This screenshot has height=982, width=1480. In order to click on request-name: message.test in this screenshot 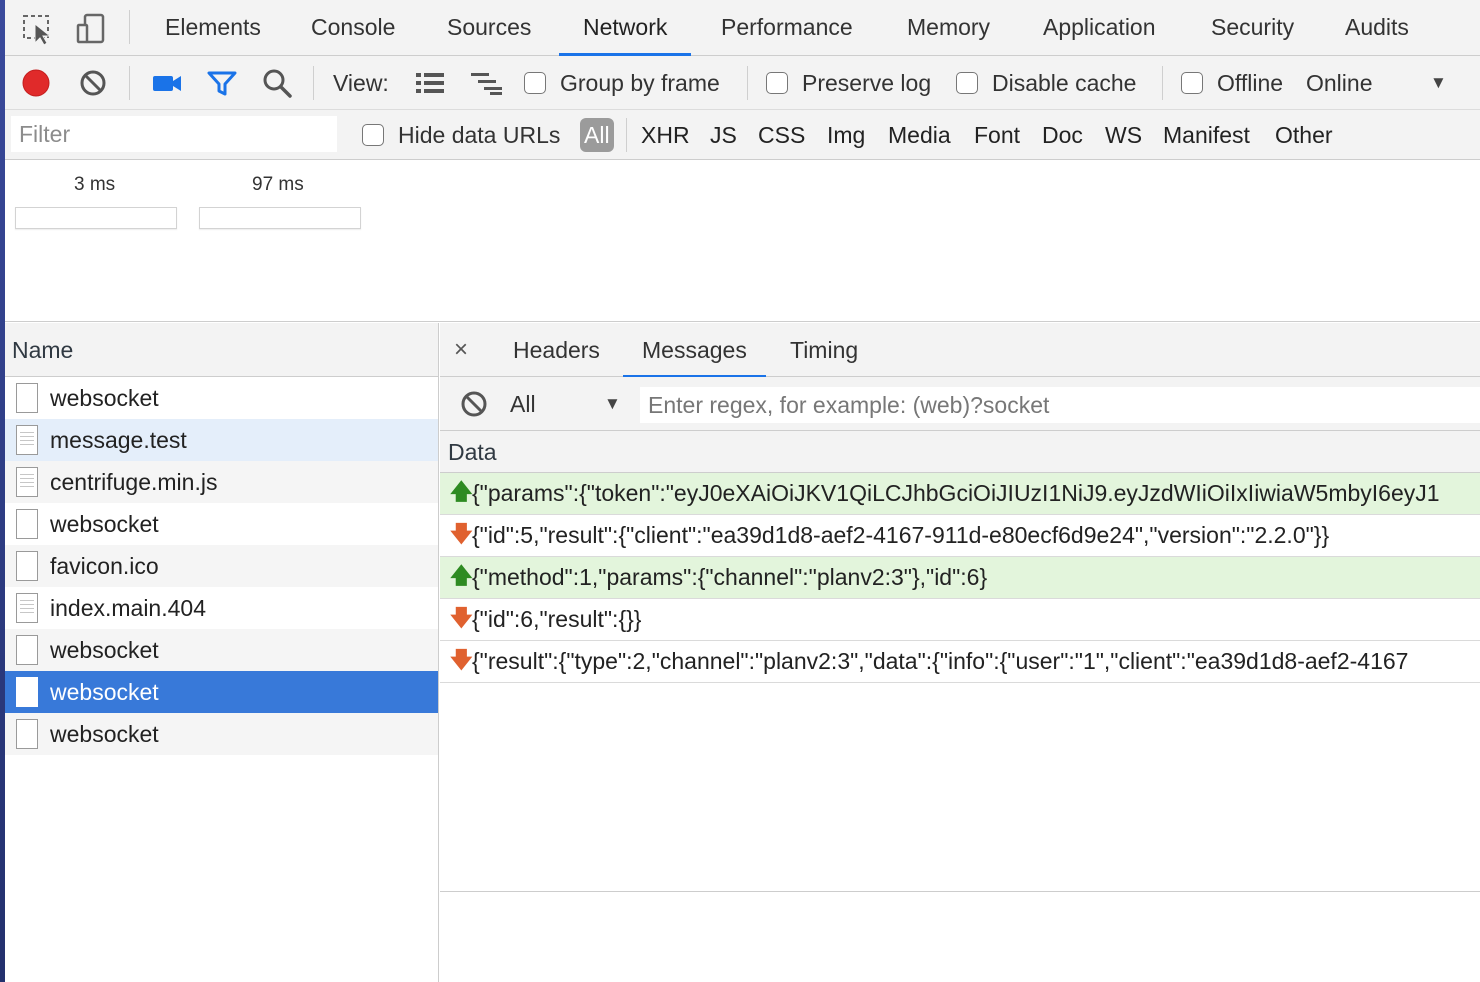, I will do `click(118, 439)`.